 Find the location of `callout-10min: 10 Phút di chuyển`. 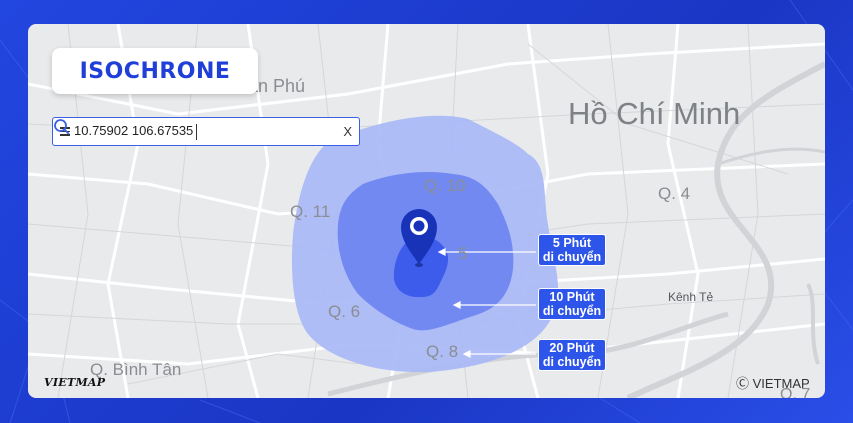

callout-10min: 10 Phút di chuyển is located at coordinates (572, 304).